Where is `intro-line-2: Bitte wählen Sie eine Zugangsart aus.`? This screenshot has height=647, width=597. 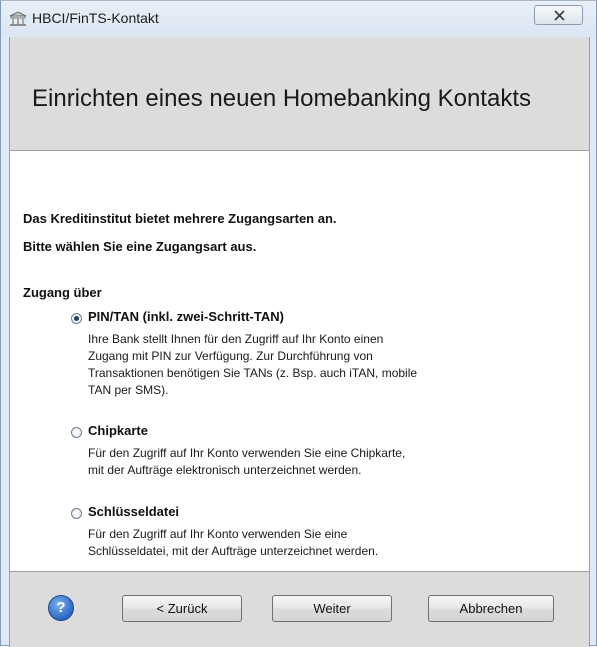 intro-line-2: Bitte wählen Sie eine Zugangsart aus. is located at coordinates (140, 246).